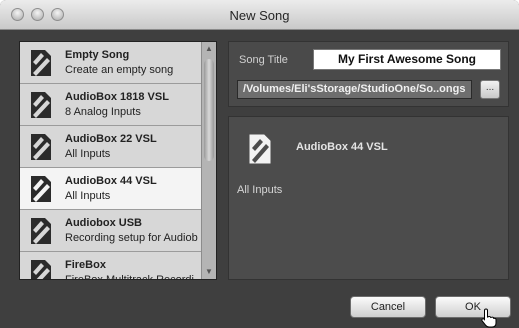 The image size is (519, 328). Describe the element at coordinates (97, 55) in the screenshot. I see `template-name: Empty Song` at that location.